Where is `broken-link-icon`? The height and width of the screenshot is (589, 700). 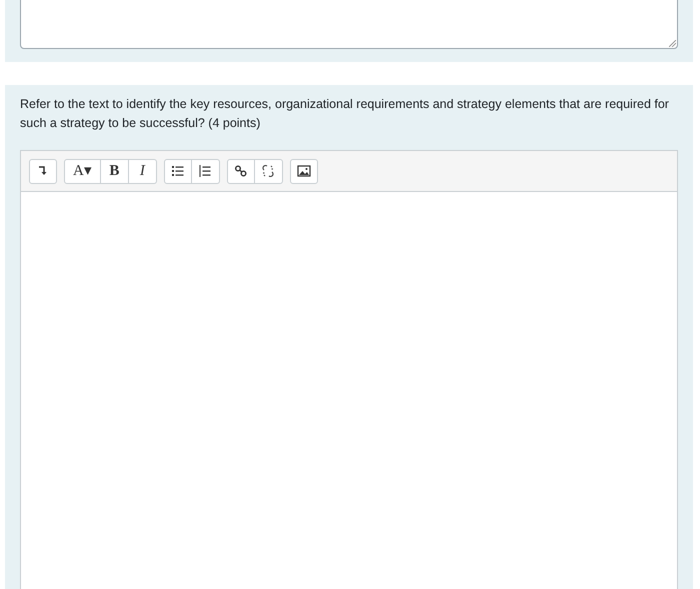
broken-link-icon is located at coordinates (268, 171).